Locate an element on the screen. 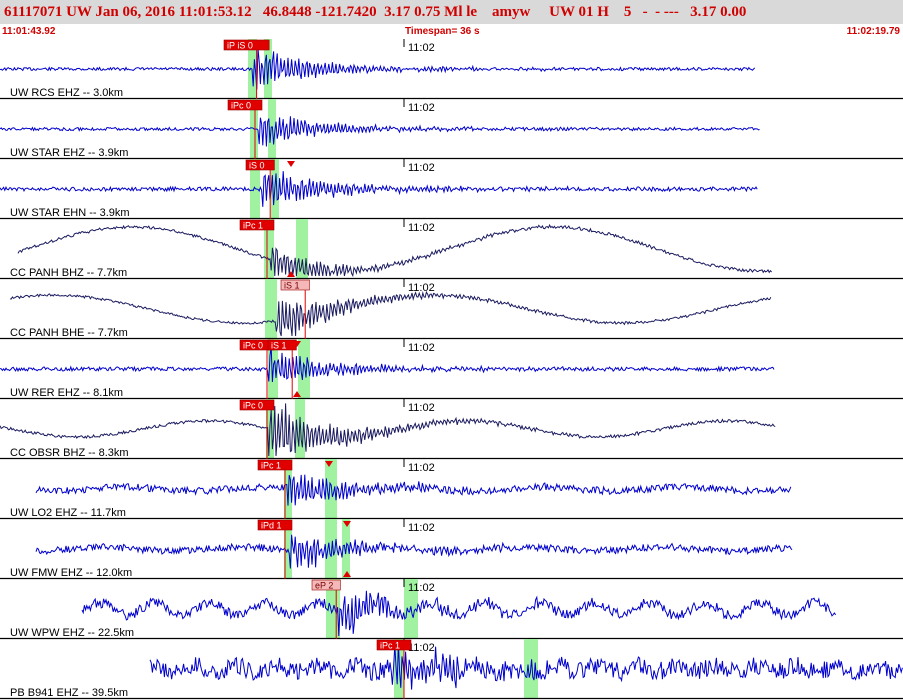 The height and width of the screenshot is (700, 903). station-label: CC OBSR BHZ -- 8.3km is located at coordinates (69, 453).